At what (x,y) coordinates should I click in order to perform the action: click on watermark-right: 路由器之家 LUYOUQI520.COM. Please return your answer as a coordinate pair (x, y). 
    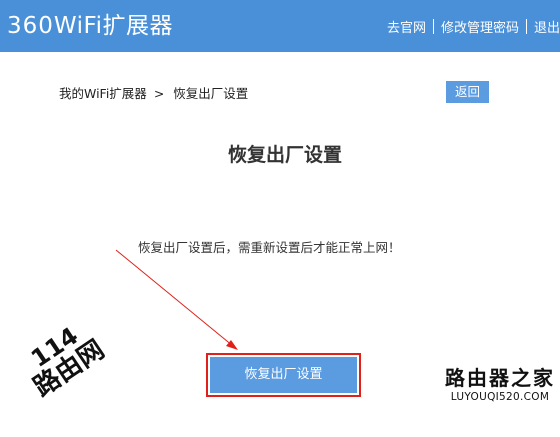
    Looking at the image, I should click on (500, 385).